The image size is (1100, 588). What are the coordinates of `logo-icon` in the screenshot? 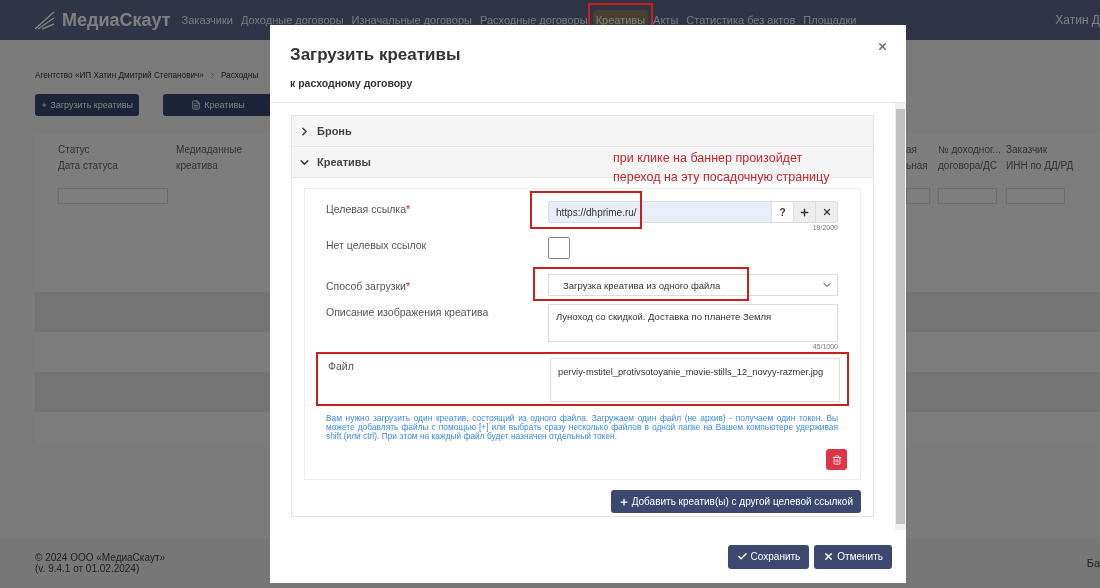 It's located at (45, 20).